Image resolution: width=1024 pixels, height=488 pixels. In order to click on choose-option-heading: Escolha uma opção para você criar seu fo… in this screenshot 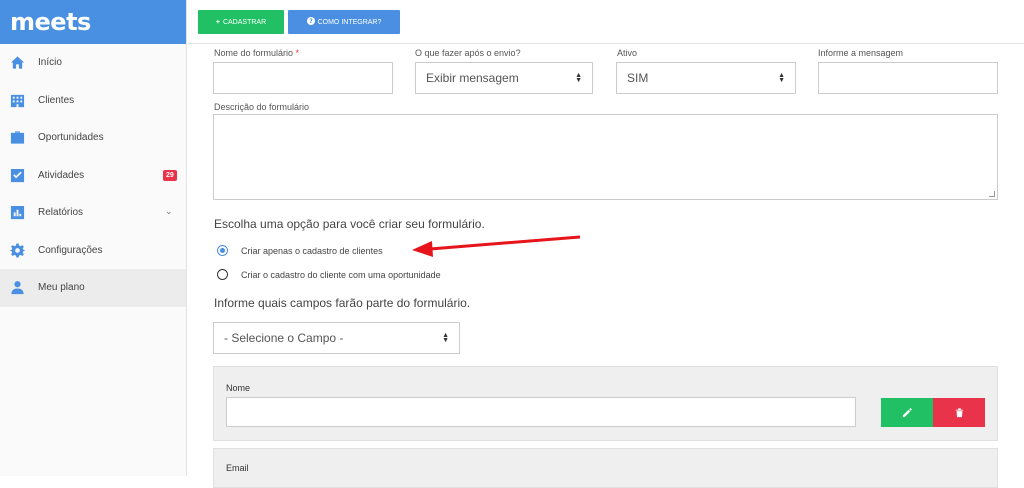, I will do `click(349, 224)`.